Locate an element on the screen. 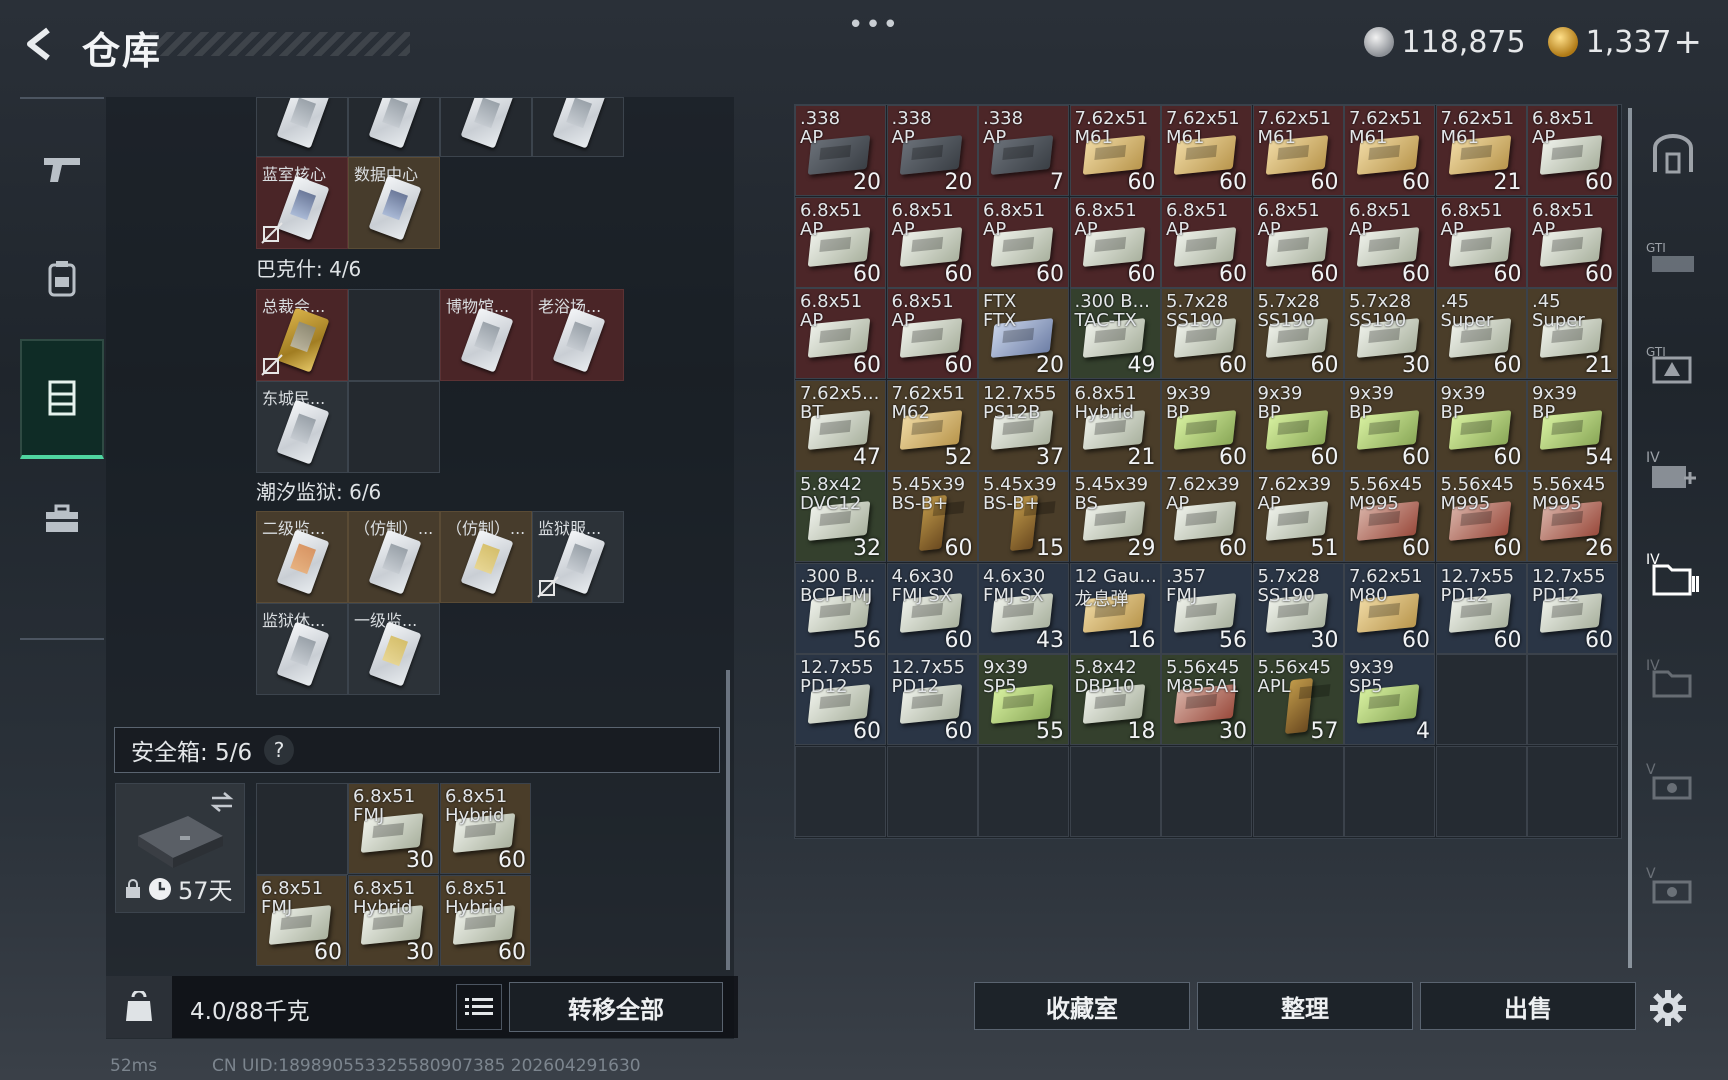  ammo-item: 4.6x30 FMJ SX 60 is located at coordinates (932, 608).